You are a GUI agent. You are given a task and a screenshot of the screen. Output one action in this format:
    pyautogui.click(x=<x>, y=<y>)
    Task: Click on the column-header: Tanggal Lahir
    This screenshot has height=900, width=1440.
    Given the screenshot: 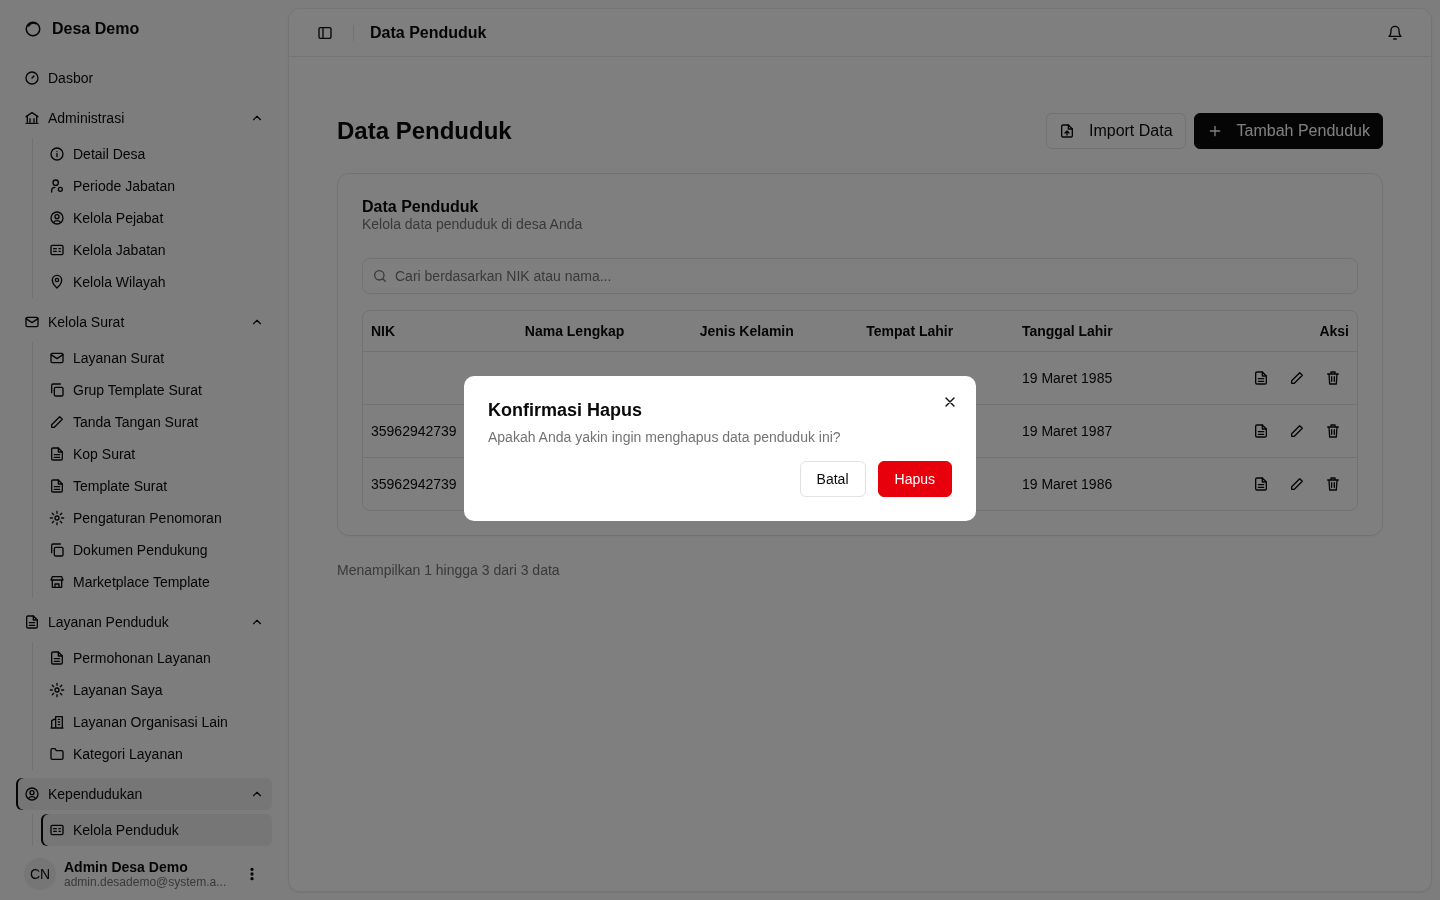 What is the action you would take?
    pyautogui.click(x=1094, y=331)
    